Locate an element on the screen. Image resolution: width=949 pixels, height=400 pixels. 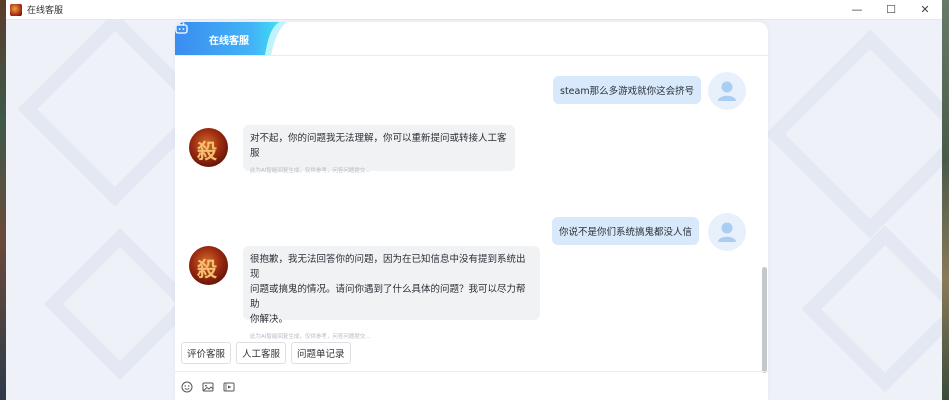
ticket-history-button: 问题单记录 is located at coordinates (321, 353).